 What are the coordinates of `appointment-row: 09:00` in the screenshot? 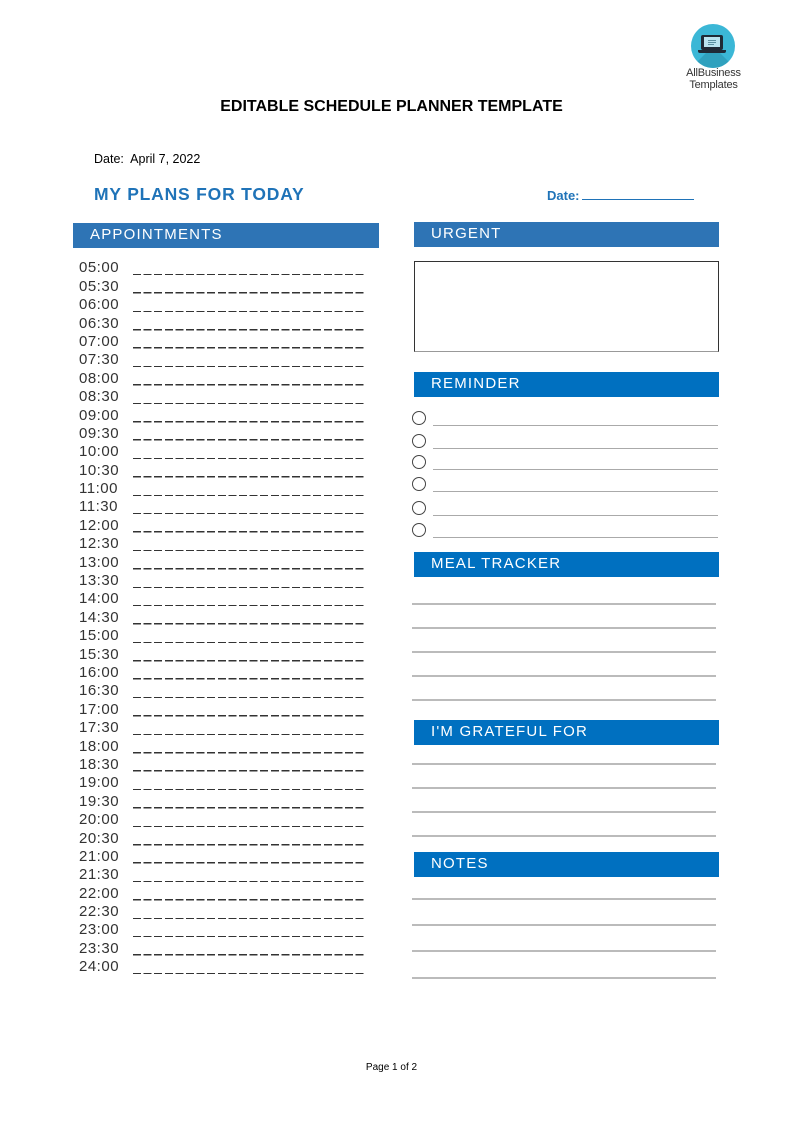 It's located at (229, 415).